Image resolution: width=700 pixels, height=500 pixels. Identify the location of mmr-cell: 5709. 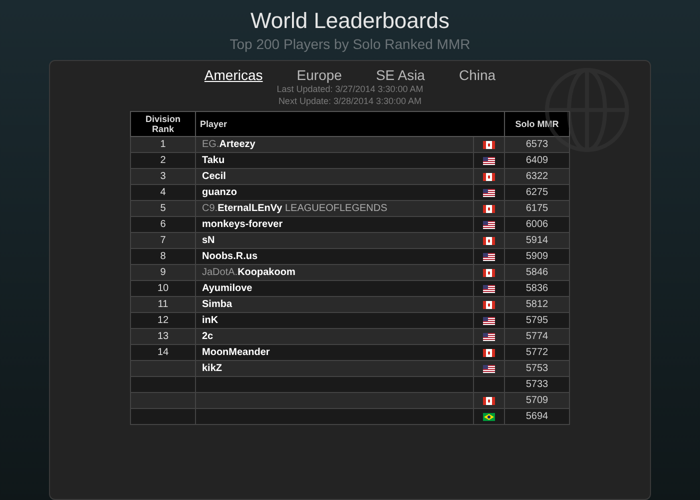
(537, 400).